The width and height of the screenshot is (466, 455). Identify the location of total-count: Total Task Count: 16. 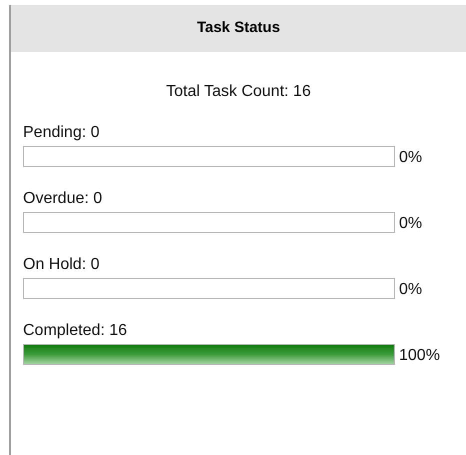
(238, 92).